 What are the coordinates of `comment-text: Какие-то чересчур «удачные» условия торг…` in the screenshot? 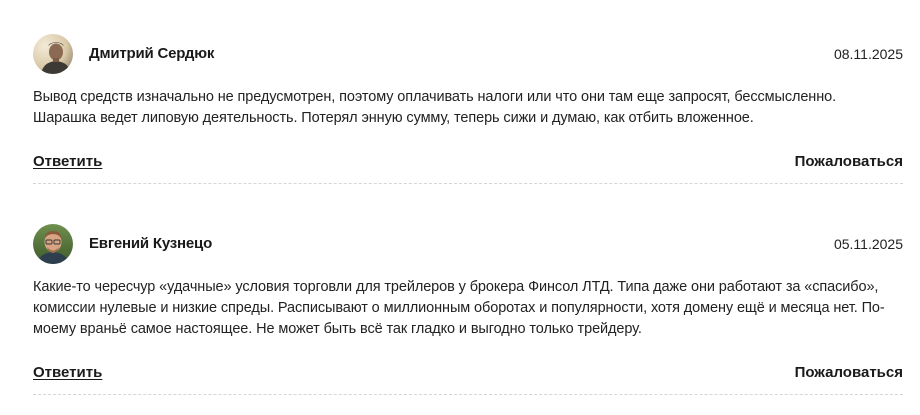 It's located at (459, 308).